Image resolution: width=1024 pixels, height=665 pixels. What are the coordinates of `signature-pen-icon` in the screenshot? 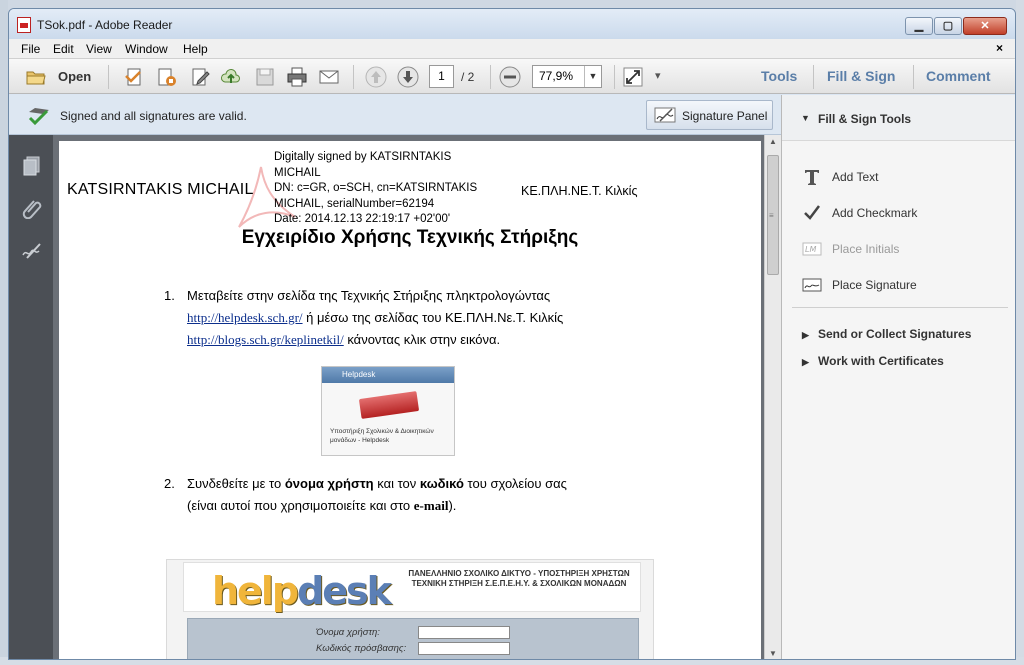 It's located at (665, 115).